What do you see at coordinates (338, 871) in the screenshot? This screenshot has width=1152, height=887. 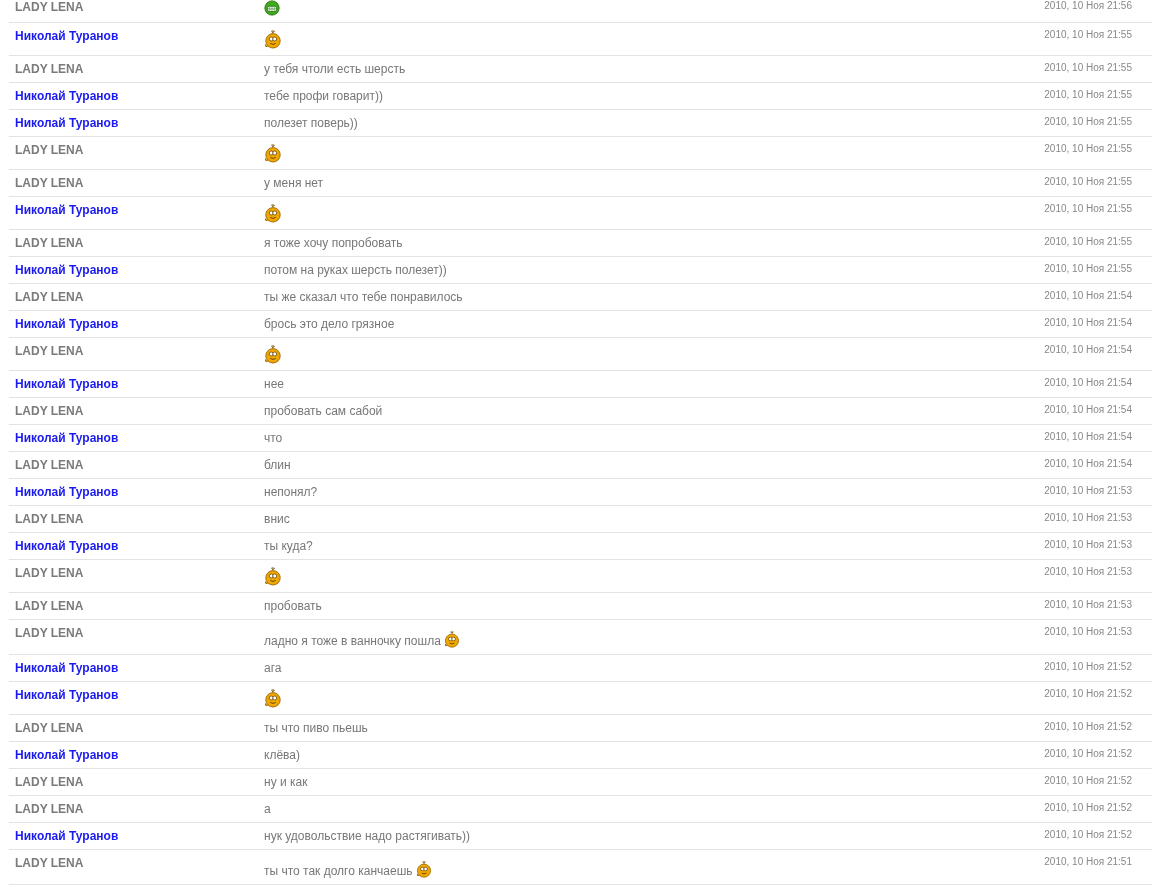 I see `message-text: ты что так долго канчаешь` at bounding box center [338, 871].